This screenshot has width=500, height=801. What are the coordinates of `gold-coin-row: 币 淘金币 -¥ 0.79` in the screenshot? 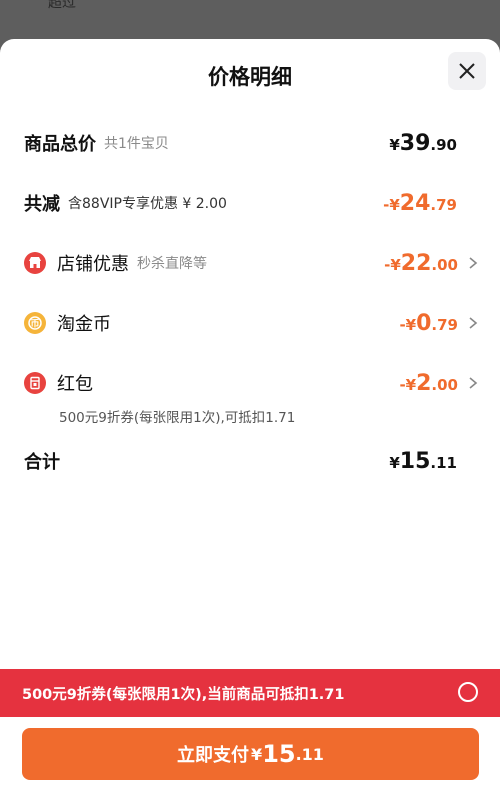 It's located at (251, 323).